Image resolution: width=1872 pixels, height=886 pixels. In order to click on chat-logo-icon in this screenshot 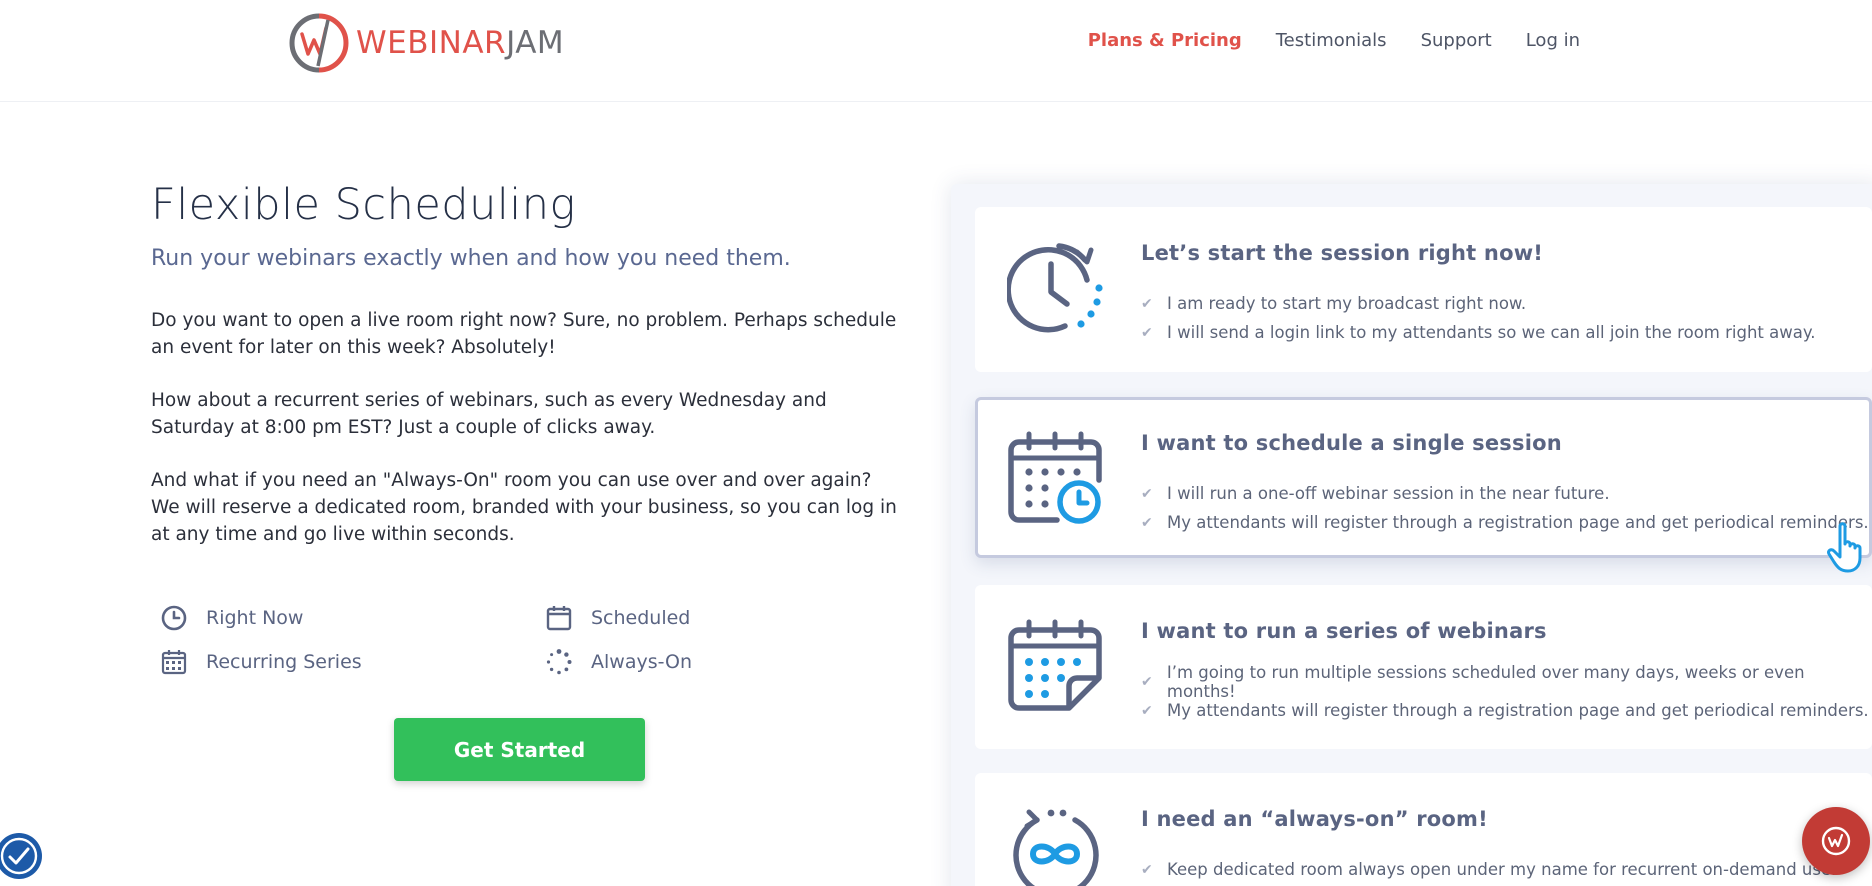, I will do `click(1836, 841)`.